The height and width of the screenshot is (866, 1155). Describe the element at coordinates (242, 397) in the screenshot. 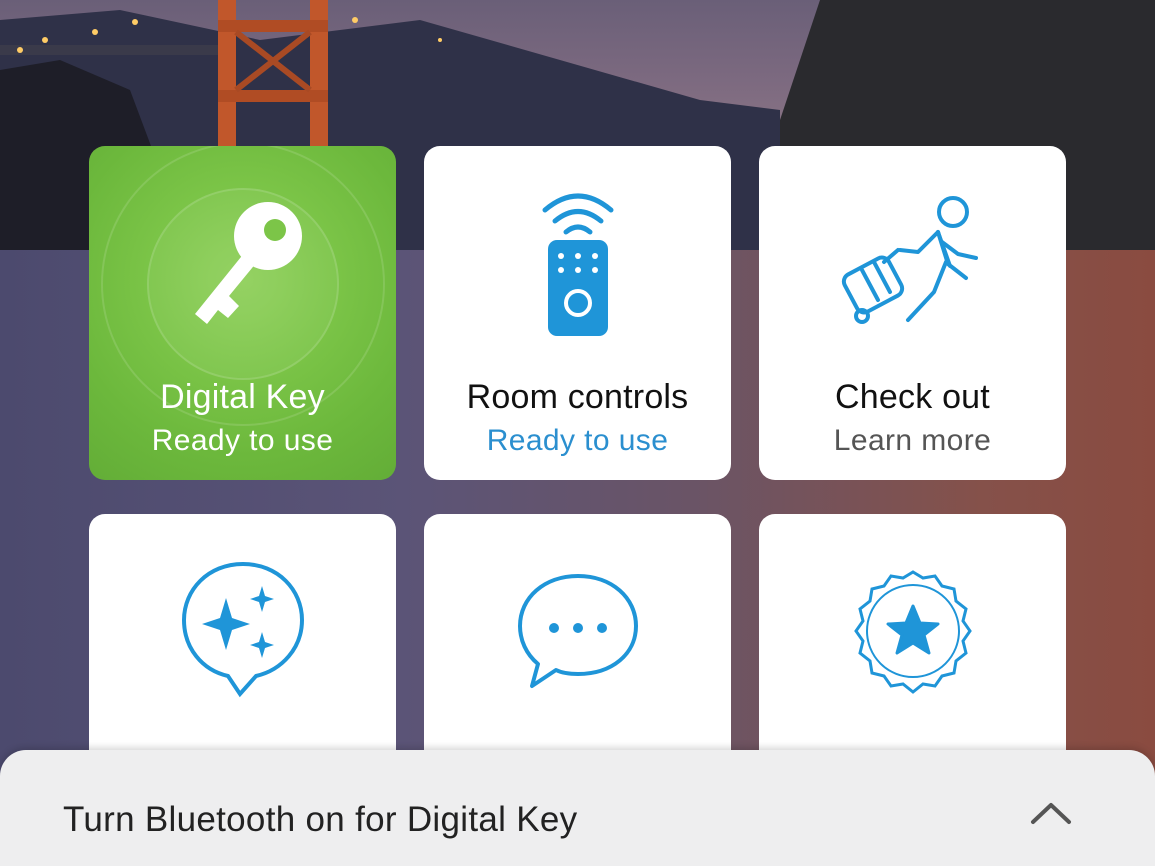

I see `tile-title: Digital Key` at that location.